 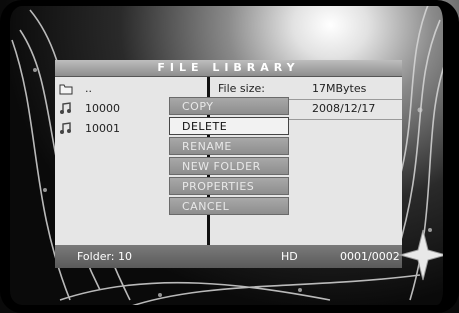 I want to click on menu-item-delete: DELETE, so click(x=229, y=126).